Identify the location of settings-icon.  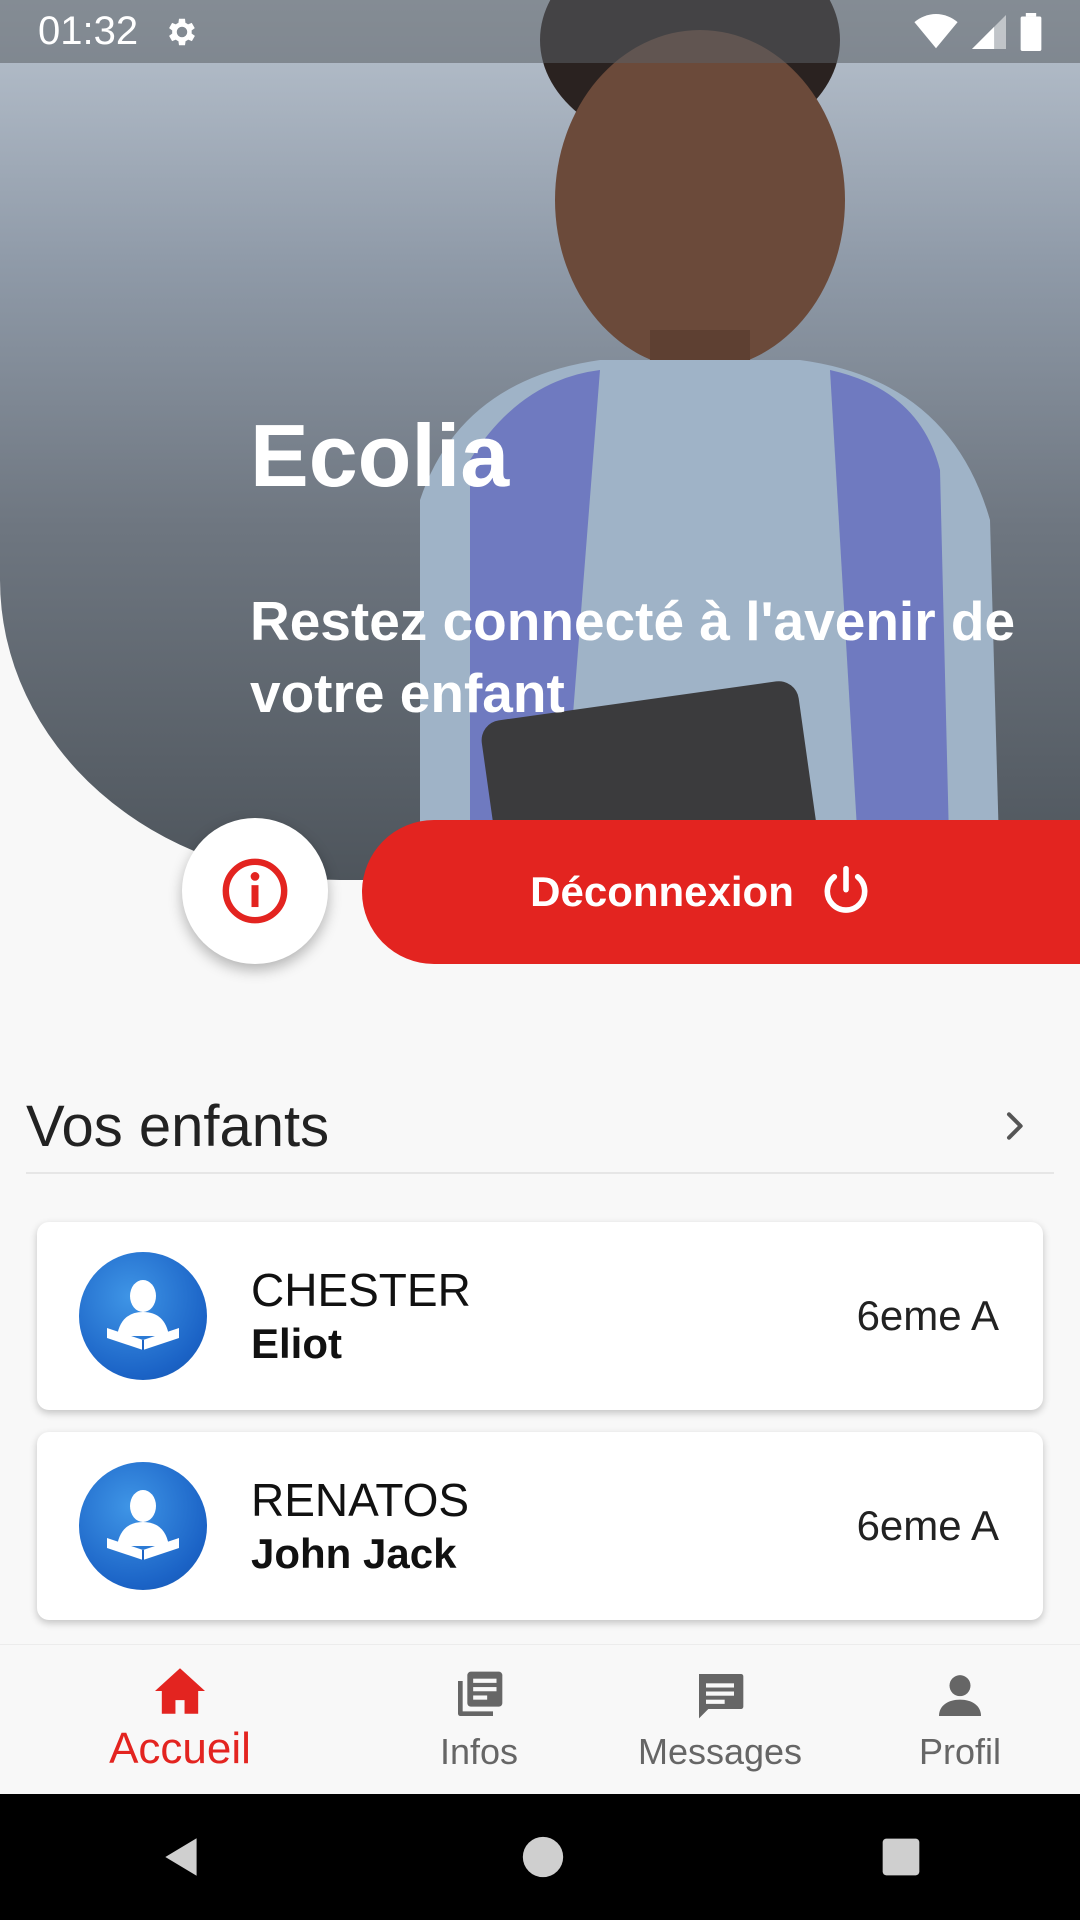
(182, 31).